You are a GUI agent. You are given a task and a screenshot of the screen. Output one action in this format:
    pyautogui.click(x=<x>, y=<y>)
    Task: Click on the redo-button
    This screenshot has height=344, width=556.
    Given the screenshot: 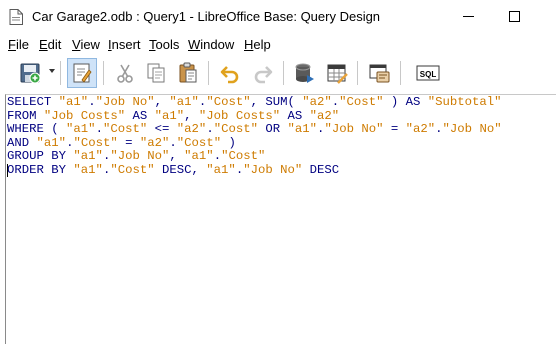 What is the action you would take?
    pyautogui.click(x=263, y=73)
    